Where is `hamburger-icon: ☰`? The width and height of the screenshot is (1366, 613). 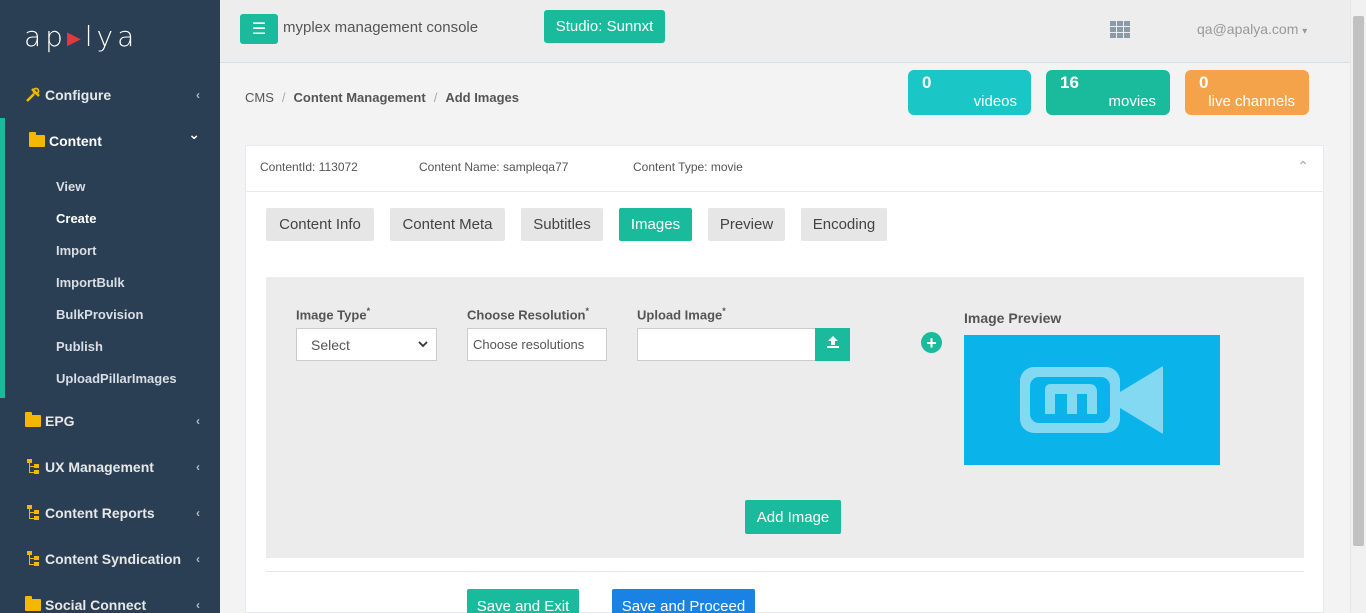 hamburger-icon: ☰ is located at coordinates (259, 29).